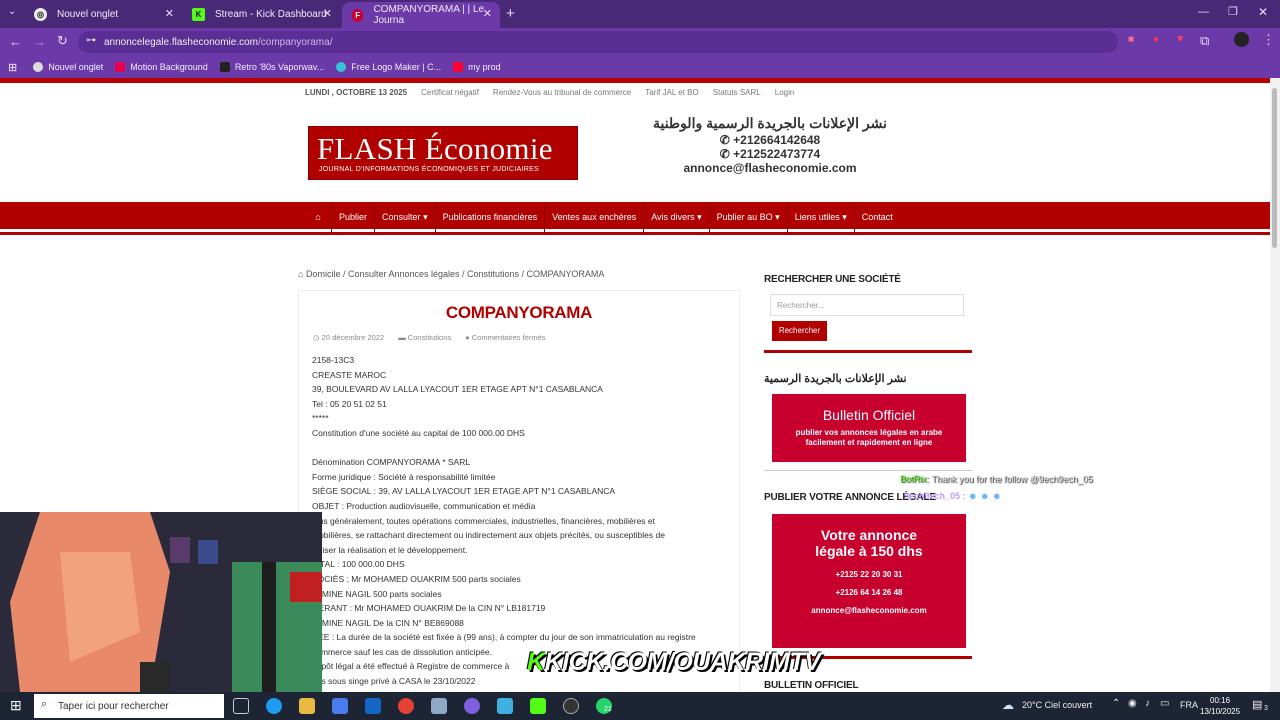  What do you see at coordinates (169, 67) in the screenshot?
I see `bookmark-label: Motion Background` at bounding box center [169, 67].